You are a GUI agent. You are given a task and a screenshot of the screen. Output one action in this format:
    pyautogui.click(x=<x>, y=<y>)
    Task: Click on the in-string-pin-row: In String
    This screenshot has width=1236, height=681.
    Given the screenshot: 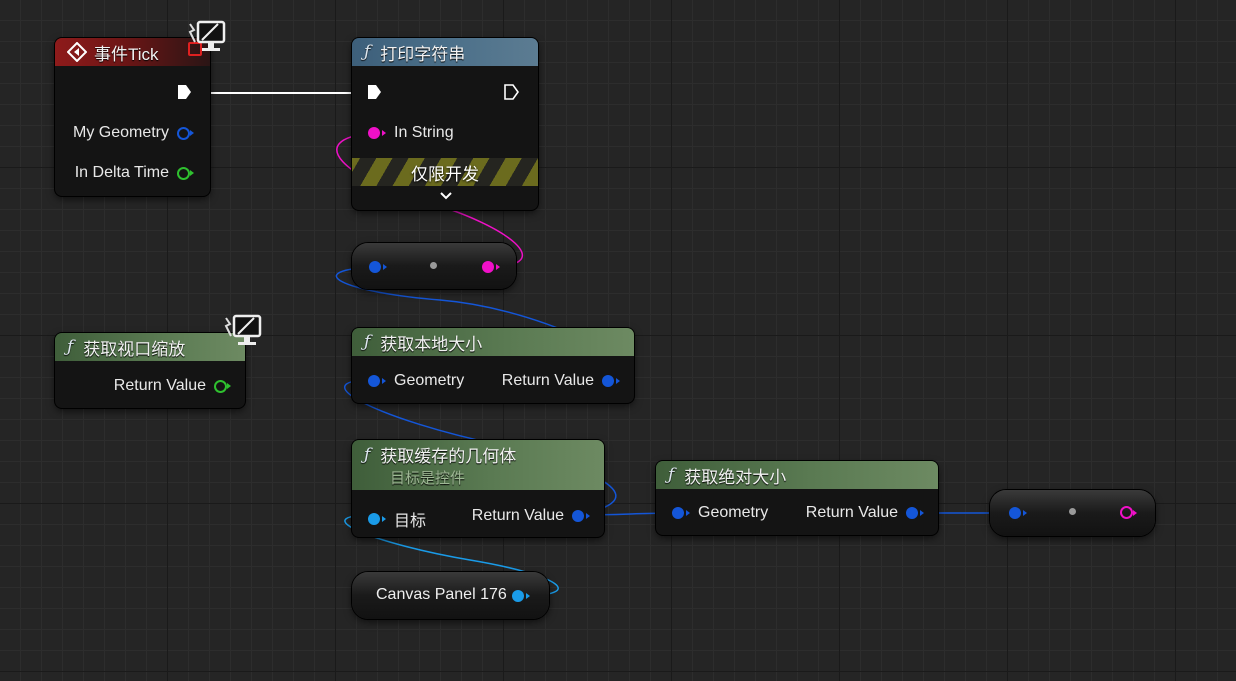 What is the action you would take?
    pyautogui.click(x=411, y=133)
    